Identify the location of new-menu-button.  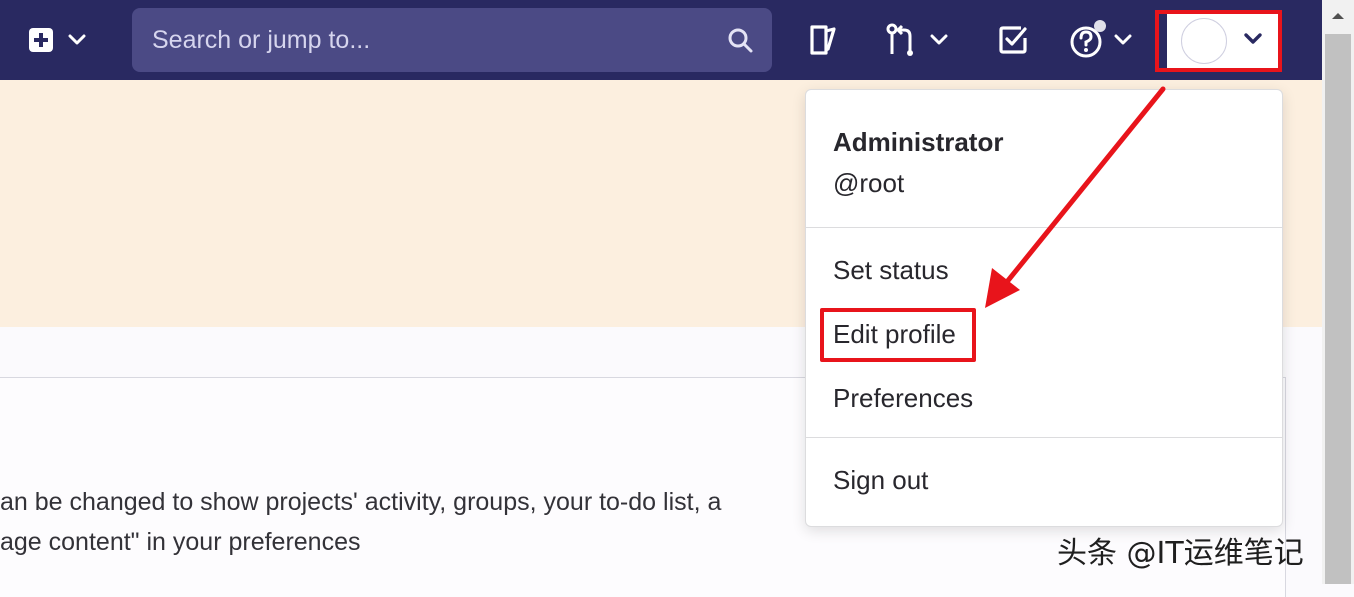
(56, 40).